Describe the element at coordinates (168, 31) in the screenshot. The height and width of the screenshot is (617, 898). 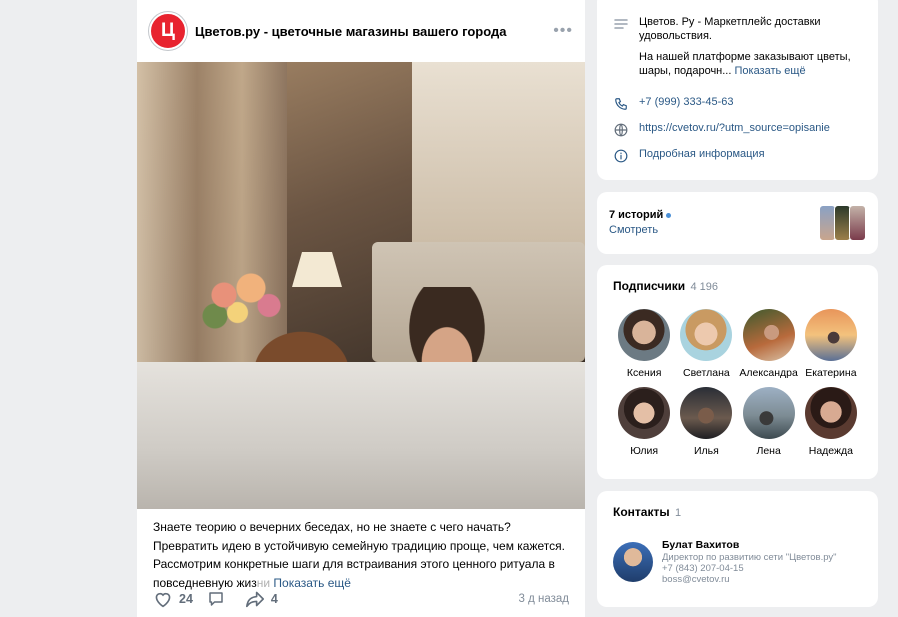
I see `group-logo: Ц` at that location.